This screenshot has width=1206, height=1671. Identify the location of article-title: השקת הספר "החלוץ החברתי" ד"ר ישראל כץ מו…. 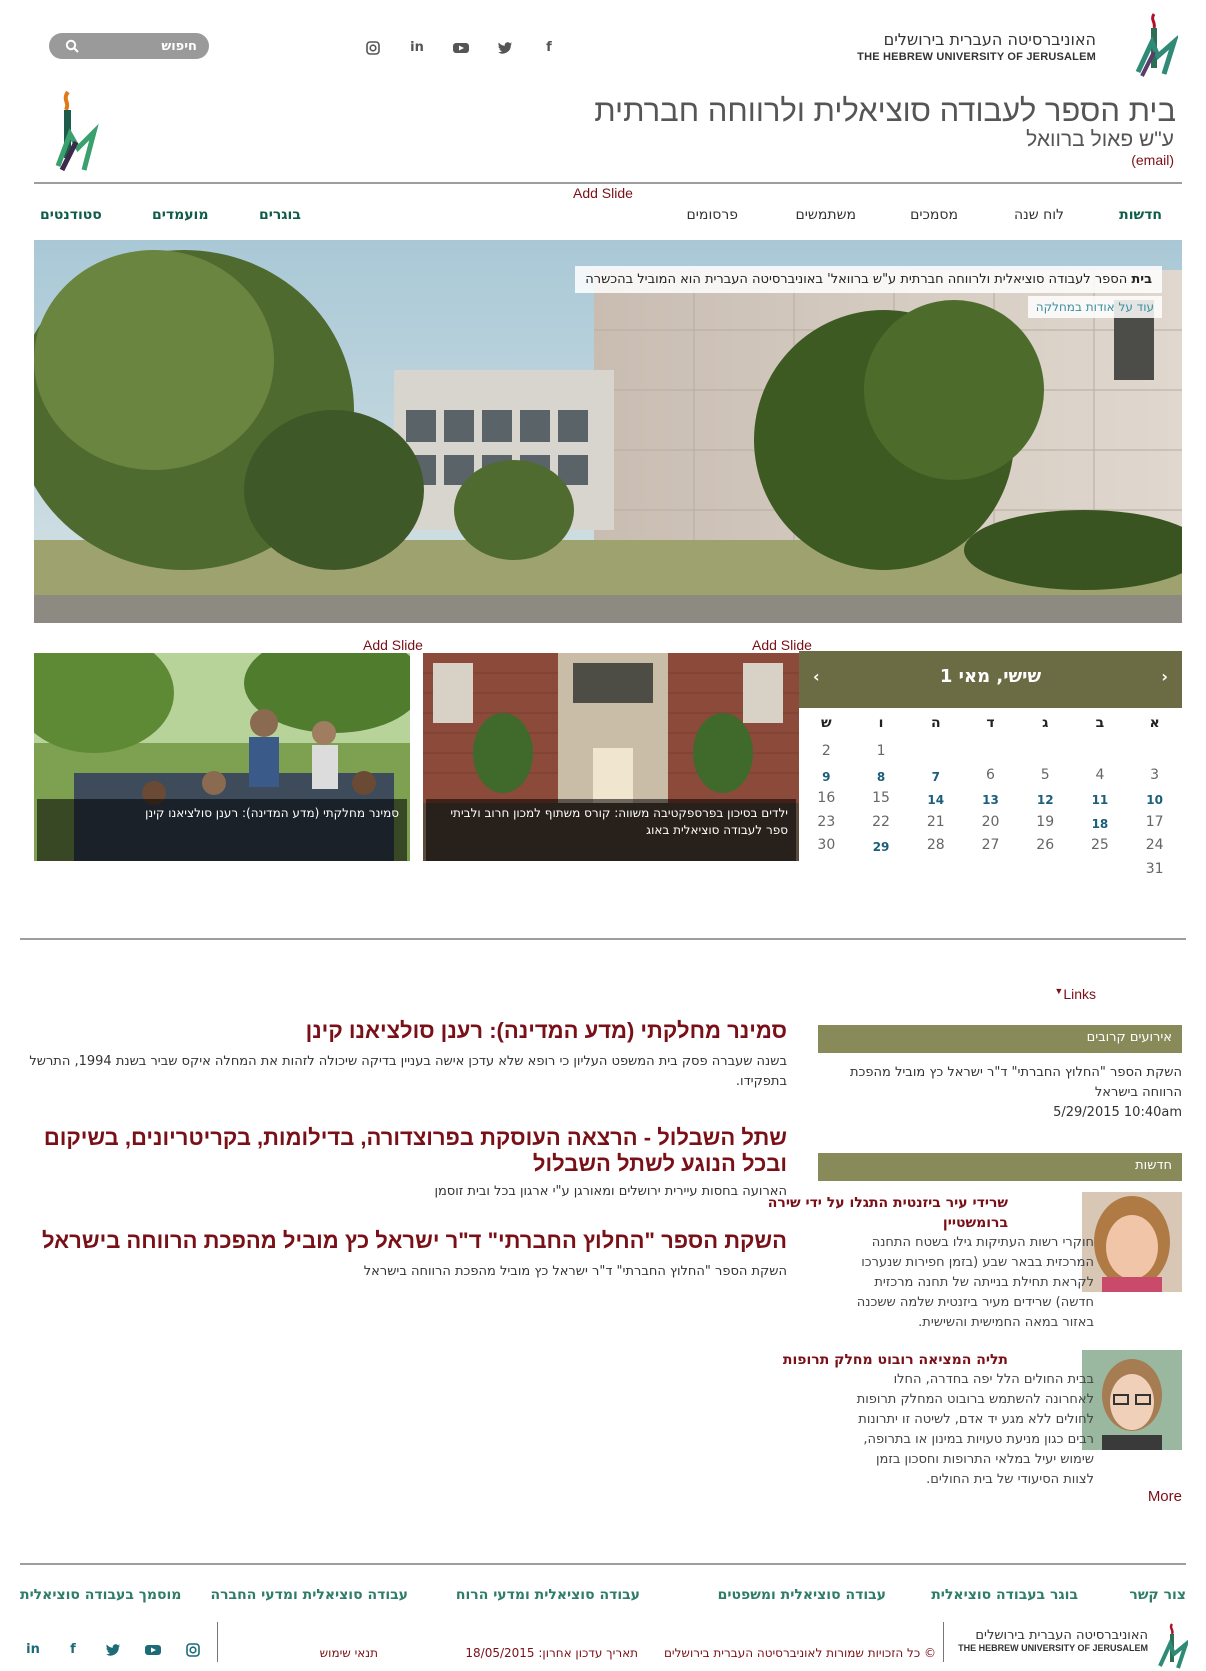
(407, 1241).